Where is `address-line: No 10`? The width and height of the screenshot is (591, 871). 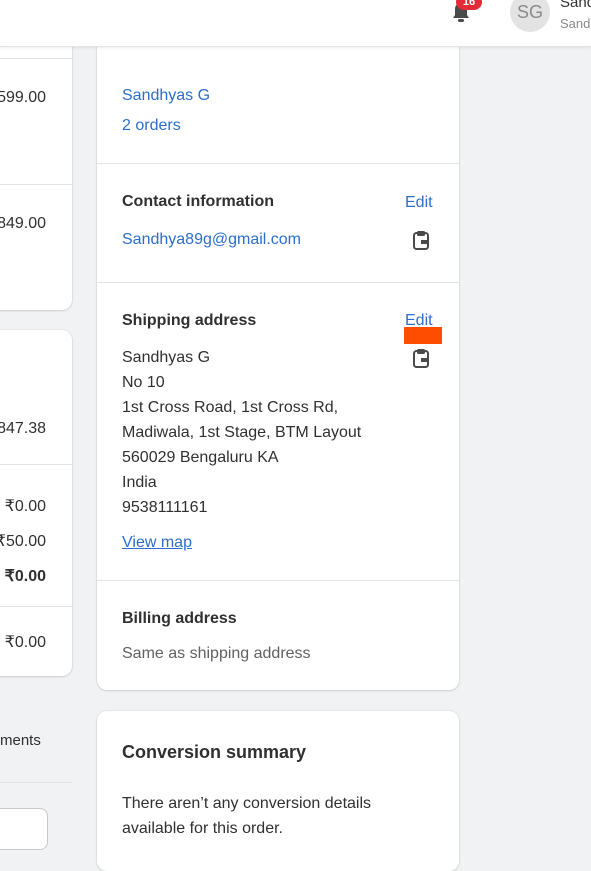 address-line: No 10 is located at coordinates (143, 382).